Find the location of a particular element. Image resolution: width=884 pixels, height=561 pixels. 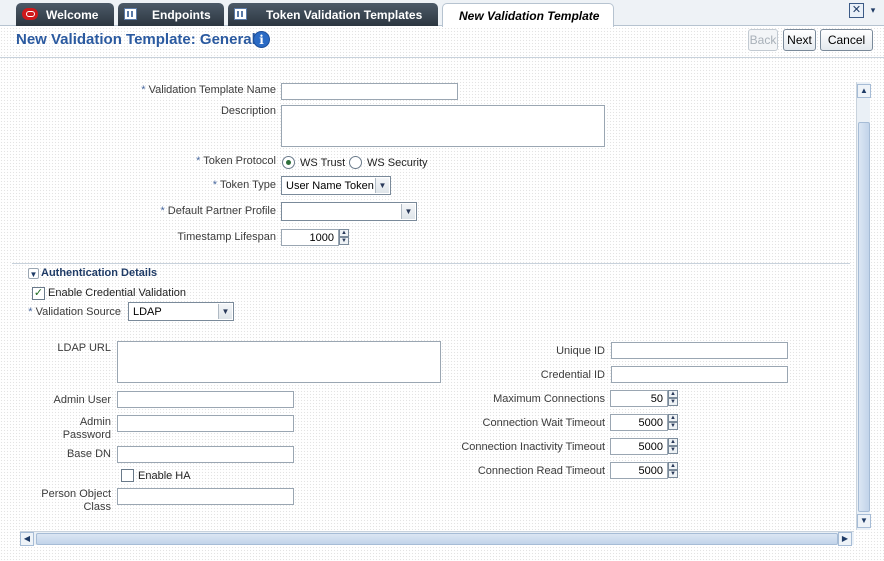

token-type-select: User Name Token ▼ is located at coordinates (336, 185).